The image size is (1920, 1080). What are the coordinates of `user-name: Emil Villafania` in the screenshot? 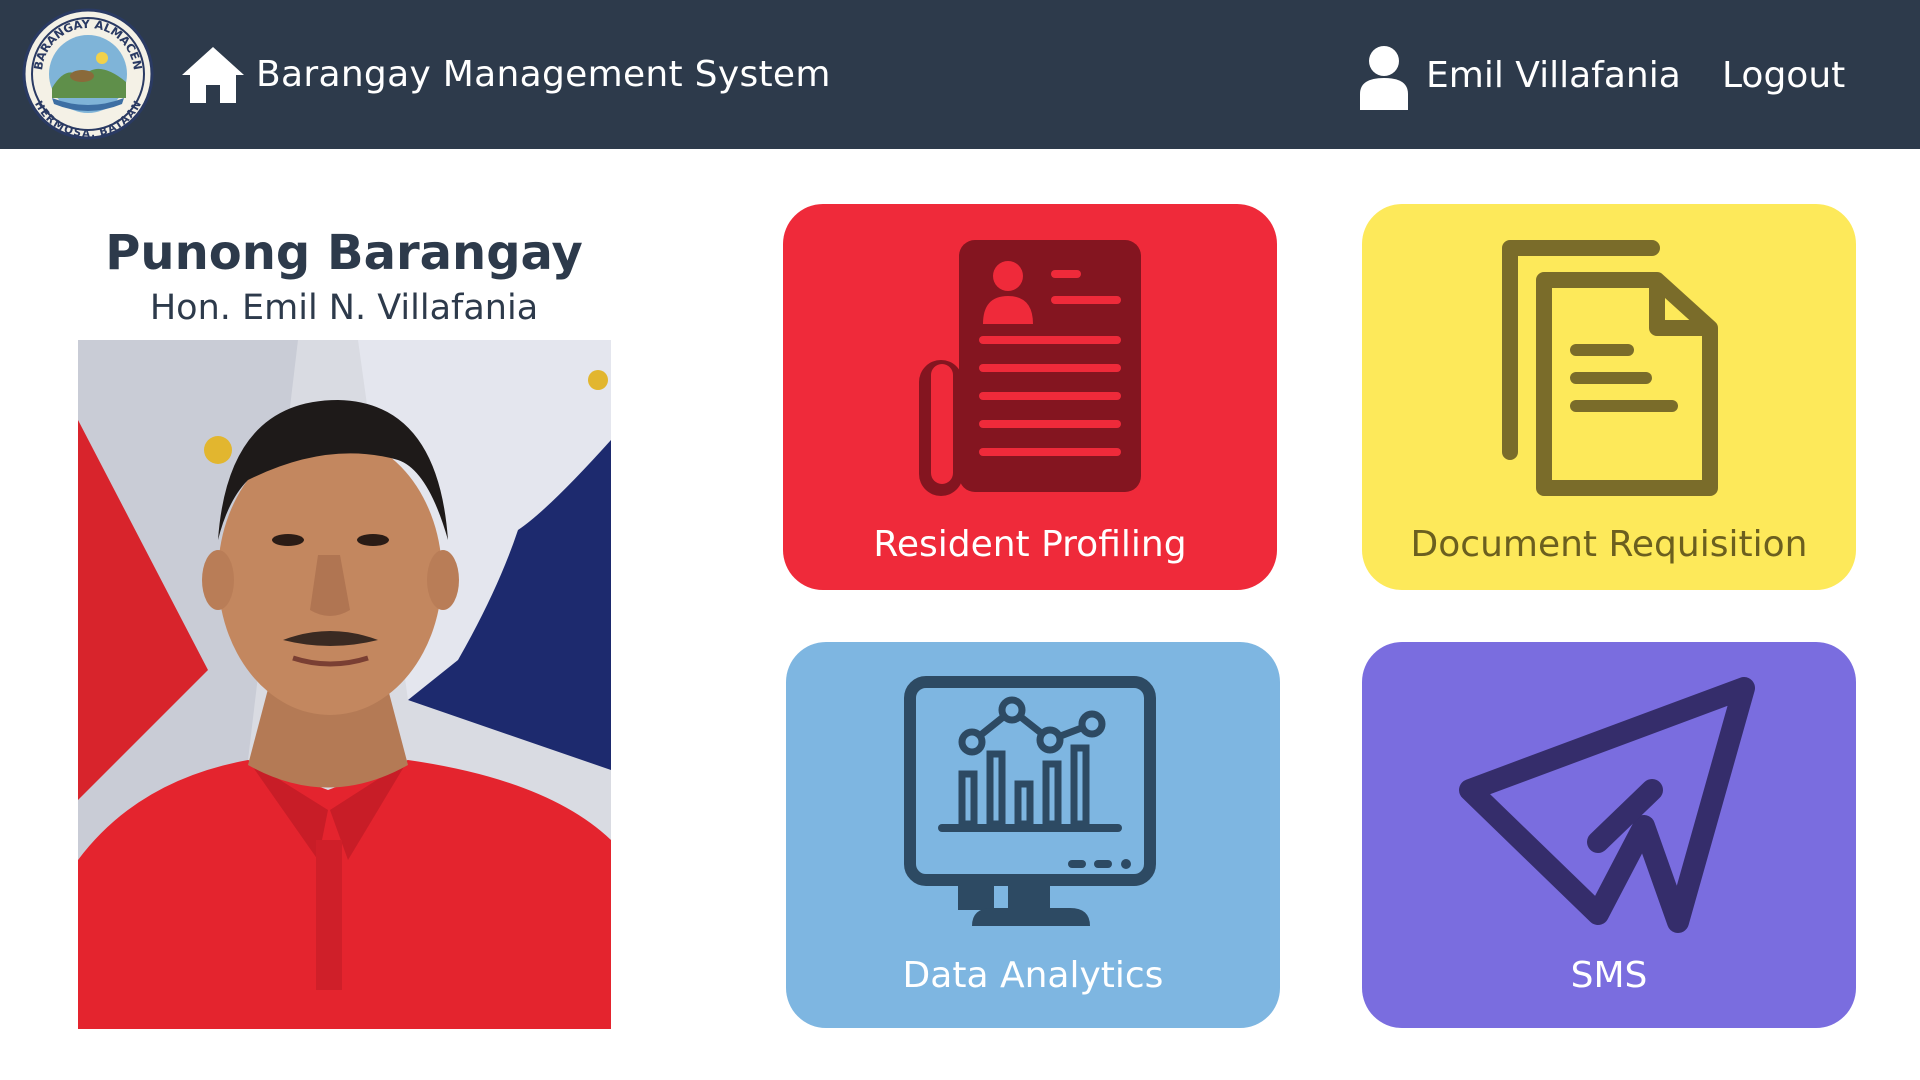 It's located at (1553, 75).